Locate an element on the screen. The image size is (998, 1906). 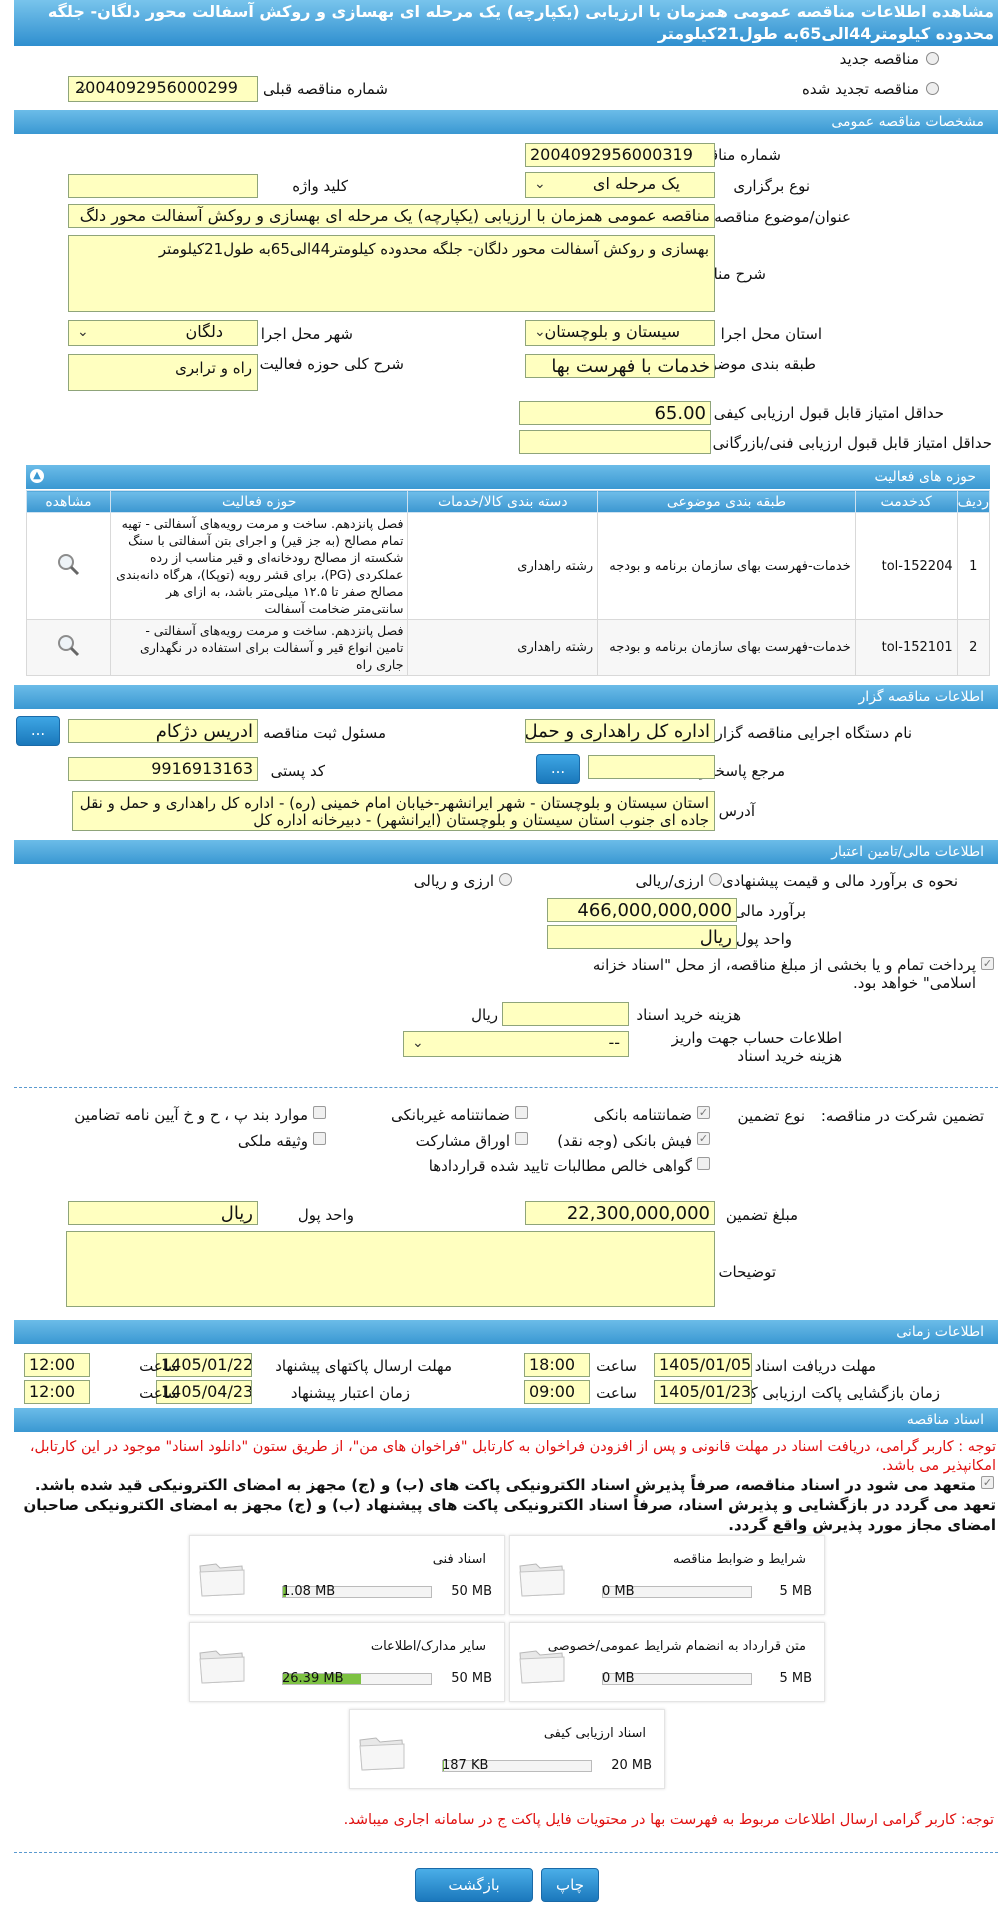
section-general: مشخصات مناقصه عمومی is located at coordinates (506, 122).